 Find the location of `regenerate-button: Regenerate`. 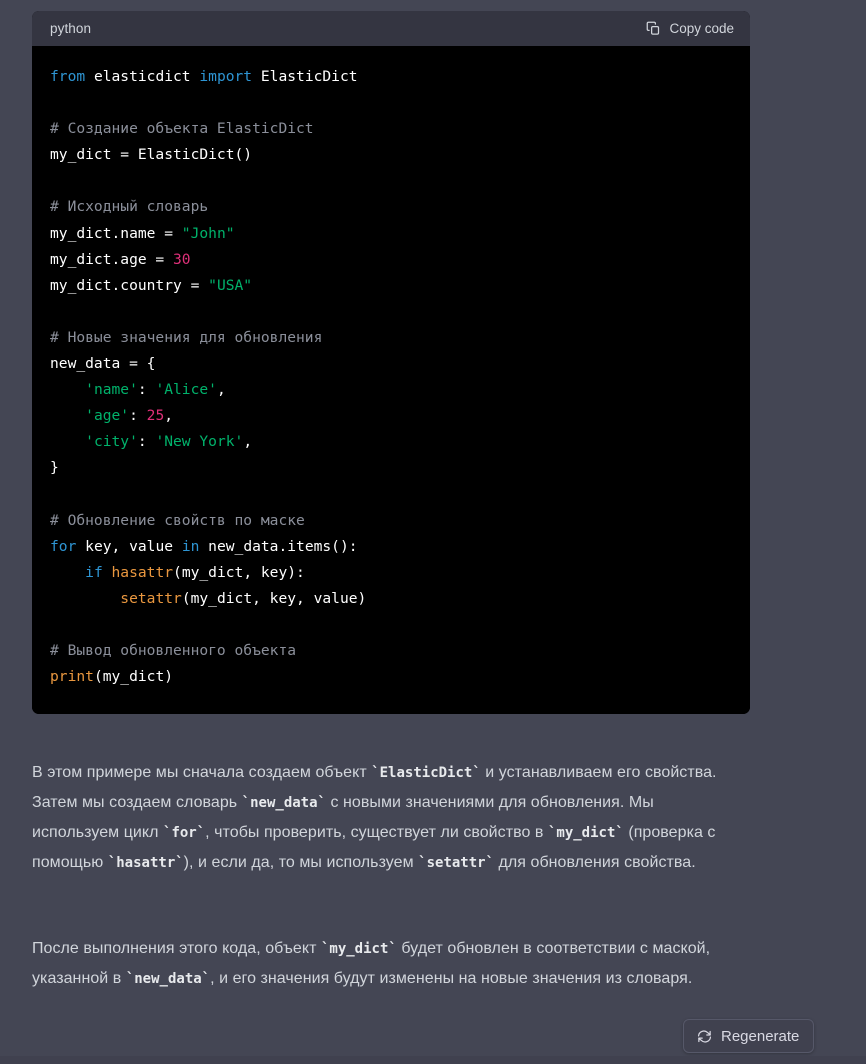

regenerate-button: Regenerate is located at coordinates (749, 1036).